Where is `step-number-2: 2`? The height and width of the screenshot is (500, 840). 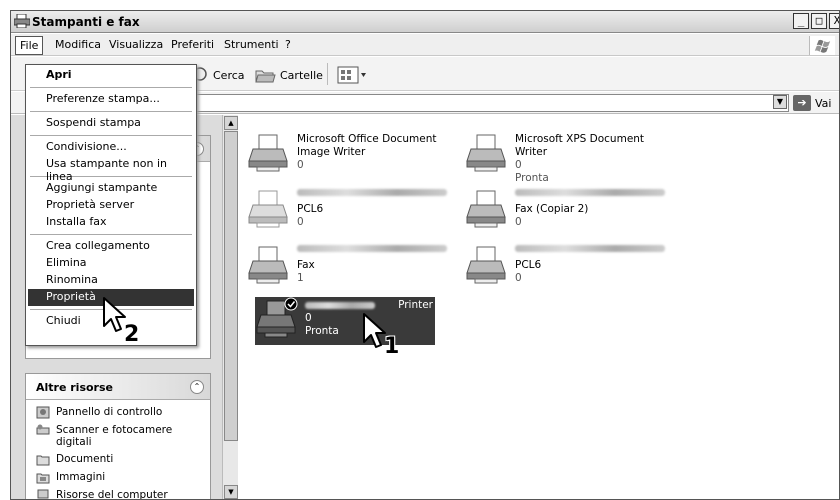
step-number-2: 2 is located at coordinates (132, 334).